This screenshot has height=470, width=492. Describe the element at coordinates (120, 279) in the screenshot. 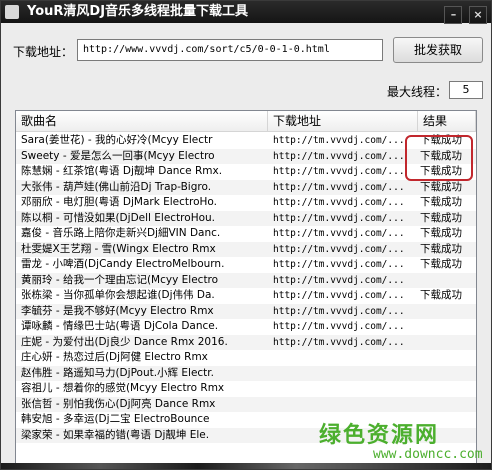

I see `cell-song-name: 黄丽玲 - 给我一个理由忘记(Mcyy Electro` at that location.